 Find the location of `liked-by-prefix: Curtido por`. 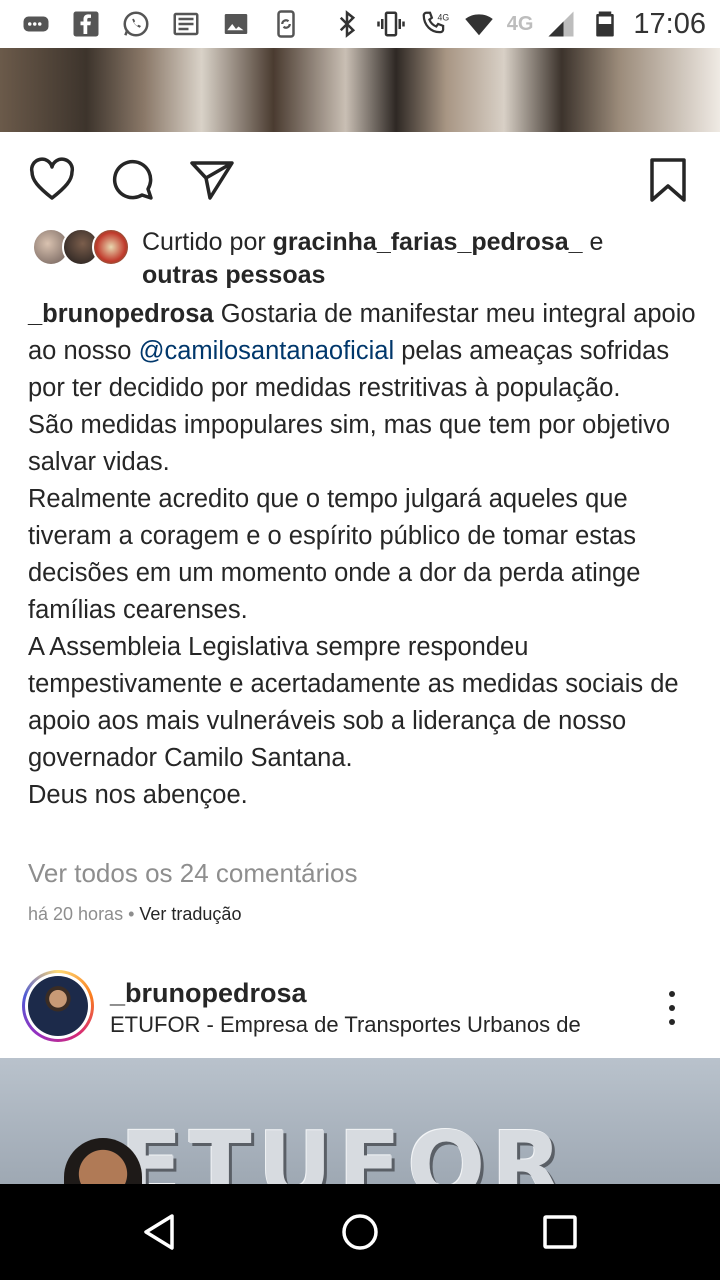

liked-by-prefix: Curtido por is located at coordinates (207, 242).